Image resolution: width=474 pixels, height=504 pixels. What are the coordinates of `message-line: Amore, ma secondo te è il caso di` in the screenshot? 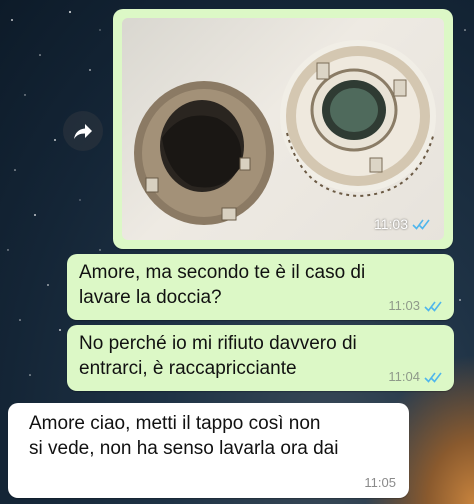 It's located at (222, 272).